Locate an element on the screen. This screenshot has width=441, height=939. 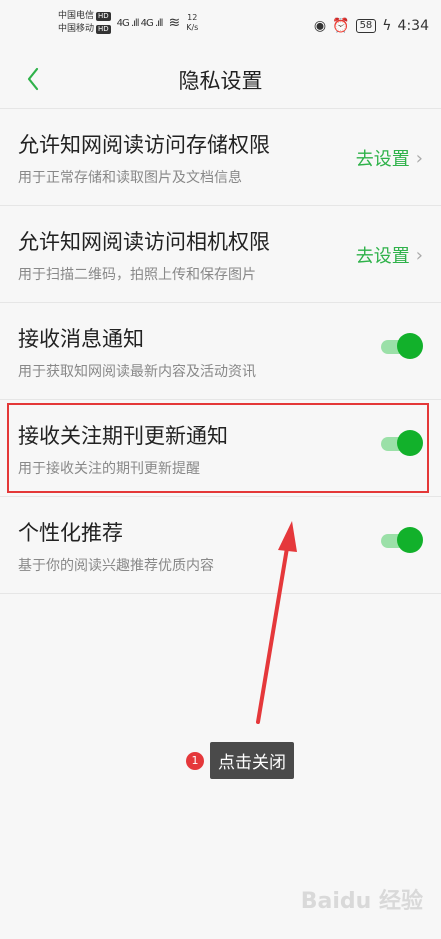
status-right: ◉ ⏰ 58 ϟ 4:34 is located at coordinates (371, 26).